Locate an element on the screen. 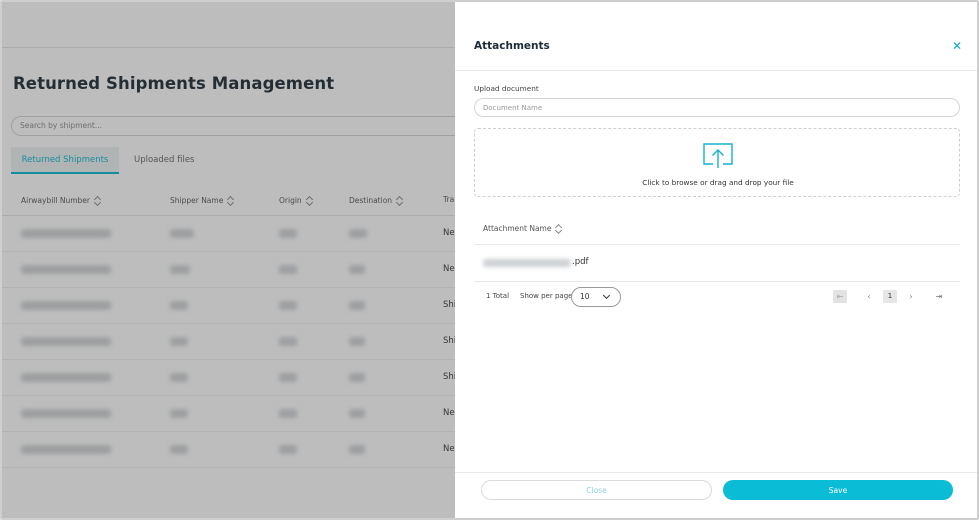 The width and height of the screenshot is (979, 520). redacted-file-name is located at coordinates (527, 263).